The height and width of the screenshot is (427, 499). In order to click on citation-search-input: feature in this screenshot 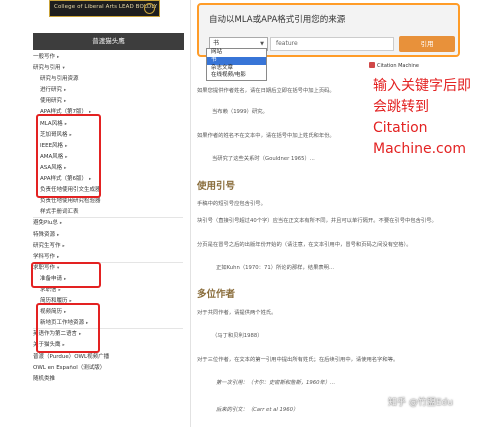, I will do `click(332, 44)`.